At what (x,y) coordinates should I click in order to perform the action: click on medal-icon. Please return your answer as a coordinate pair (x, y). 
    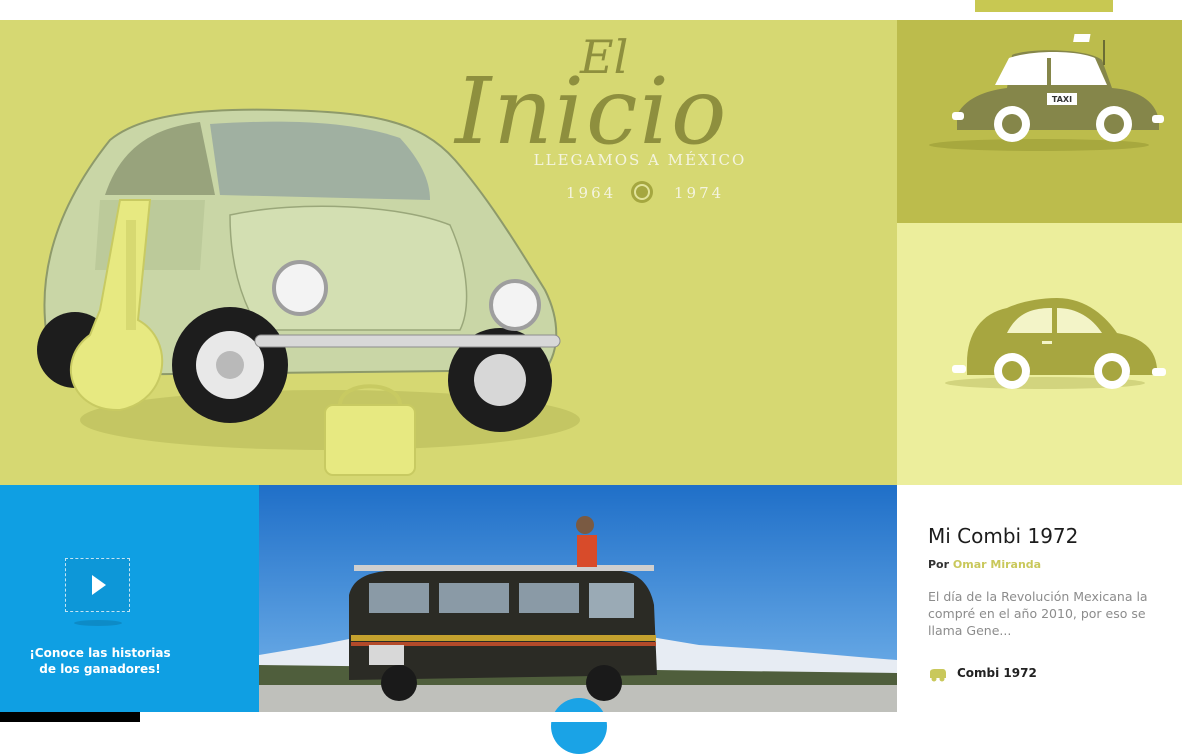
    Looking at the image, I should click on (642, 192).